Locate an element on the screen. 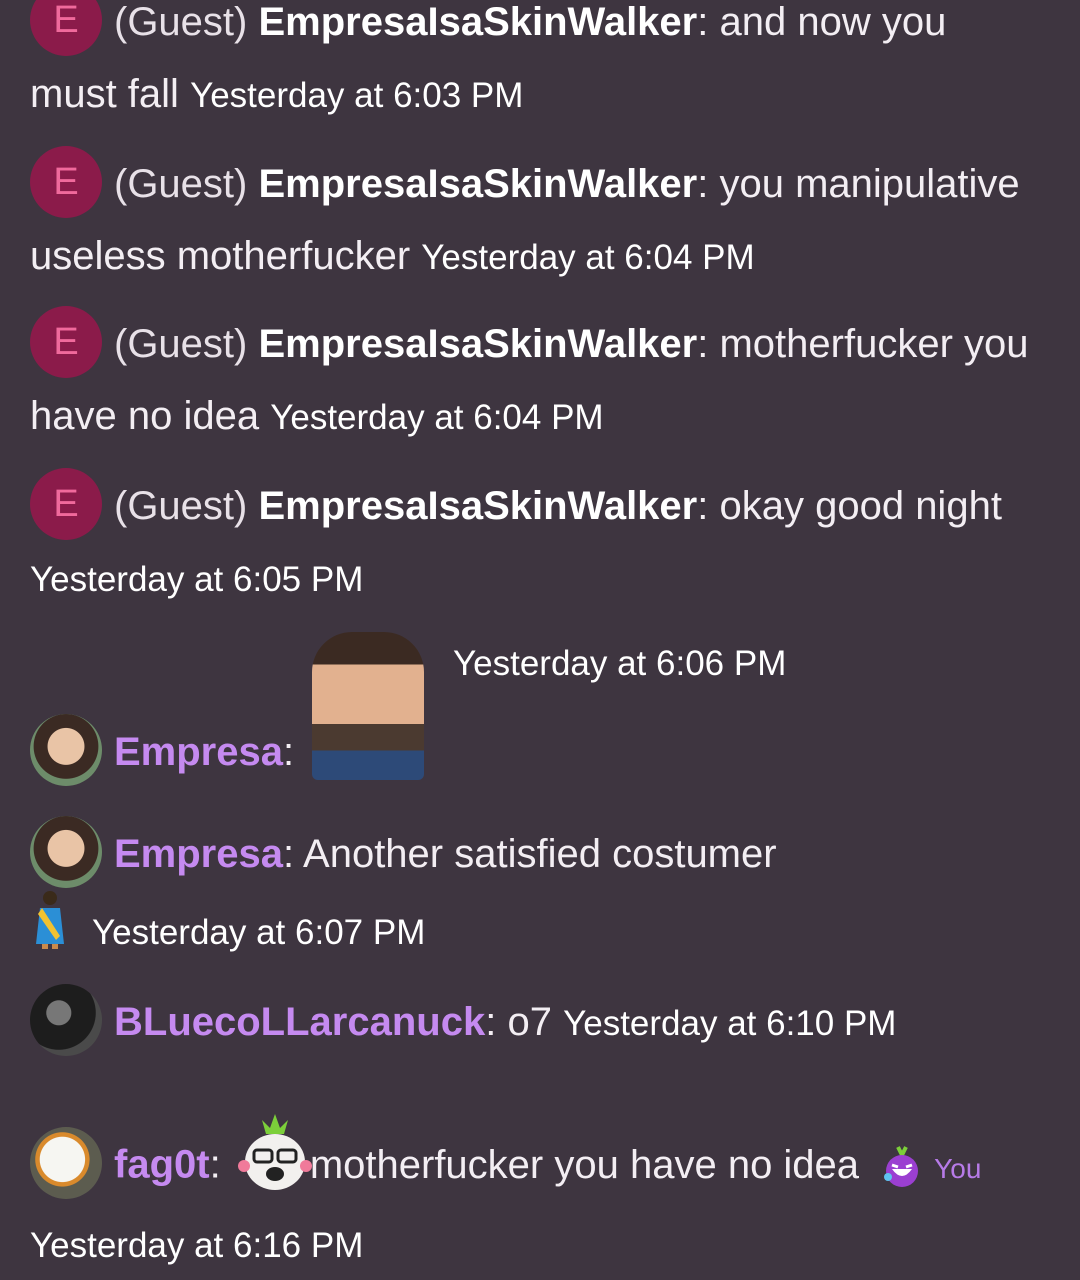 The width and height of the screenshot is (1080, 1280). message-text: and now you is located at coordinates (833, 22).